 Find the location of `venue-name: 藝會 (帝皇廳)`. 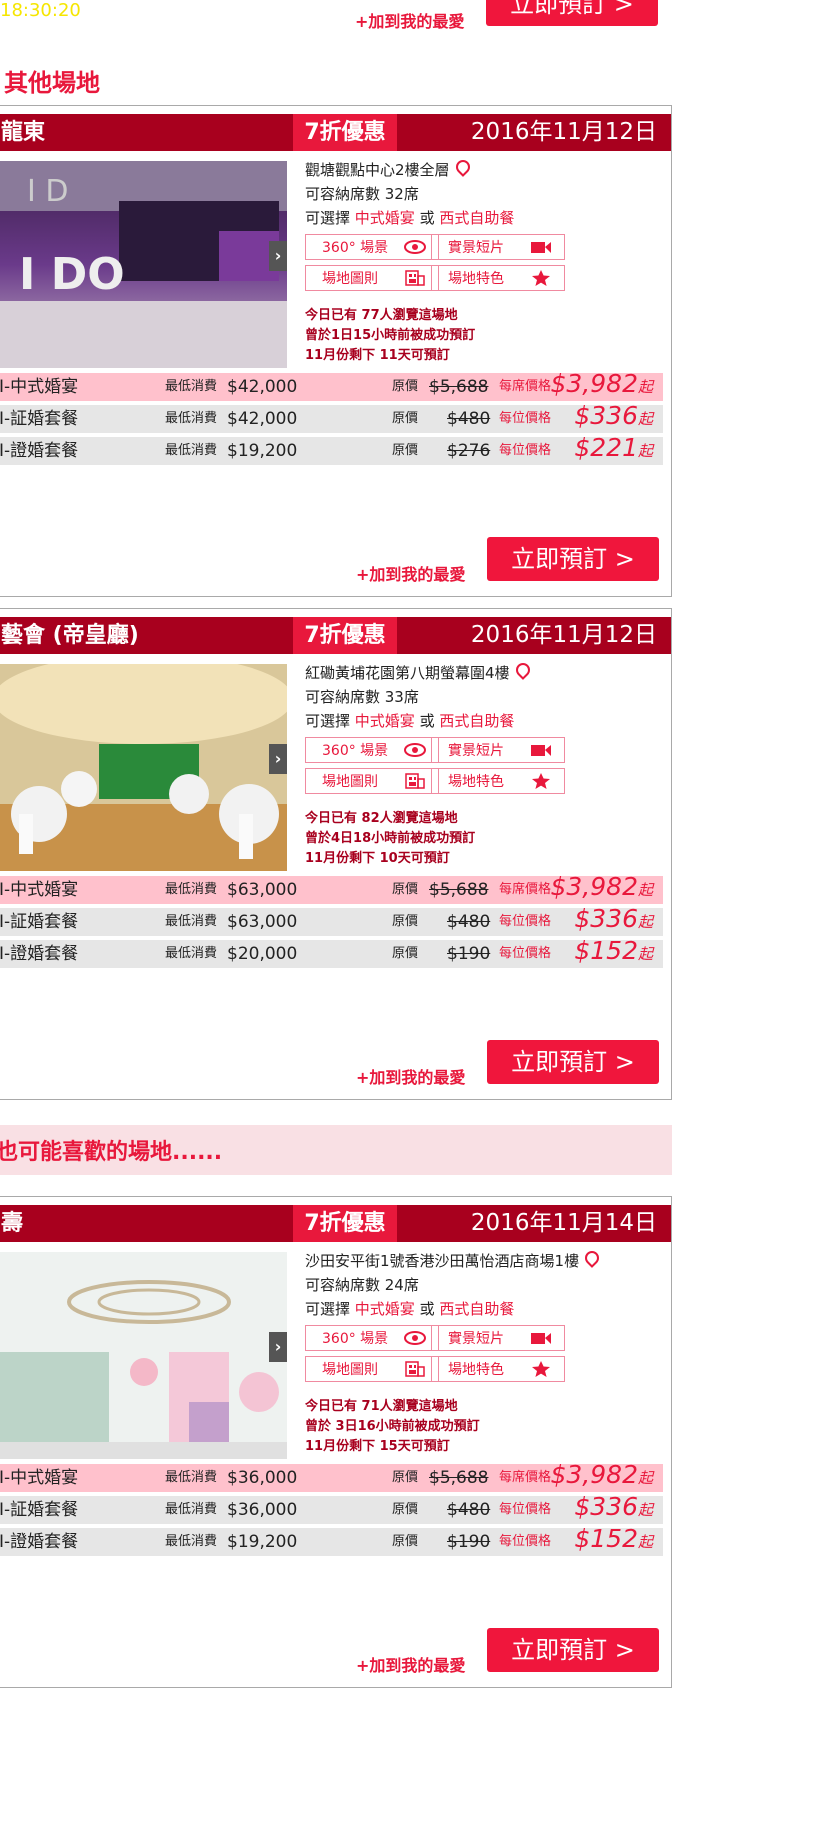

venue-name: 藝會 (帝皇廳) is located at coordinates (70, 635).